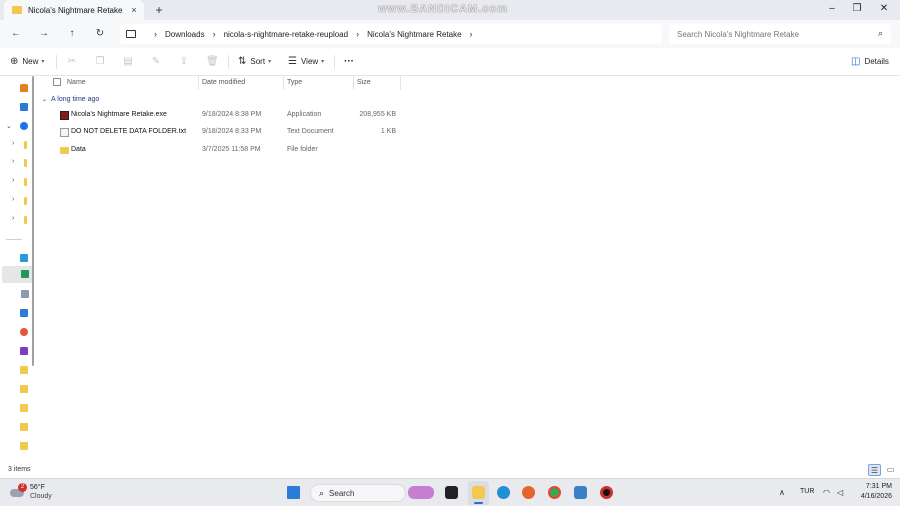 Image resolution: width=900 pixels, height=506 pixels. What do you see at coordinates (70, 99) in the screenshot?
I see `group-header: ⌄ A long time ago` at bounding box center [70, 99].